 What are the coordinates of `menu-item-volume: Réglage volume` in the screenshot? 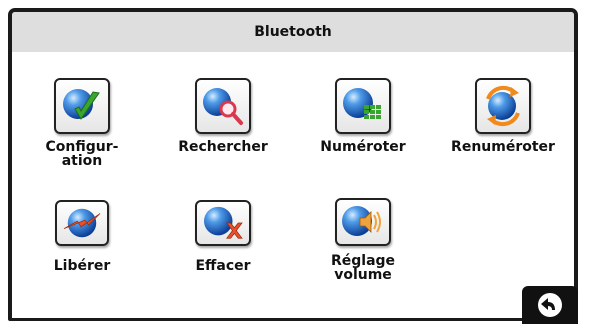 It's located at (363, 240).